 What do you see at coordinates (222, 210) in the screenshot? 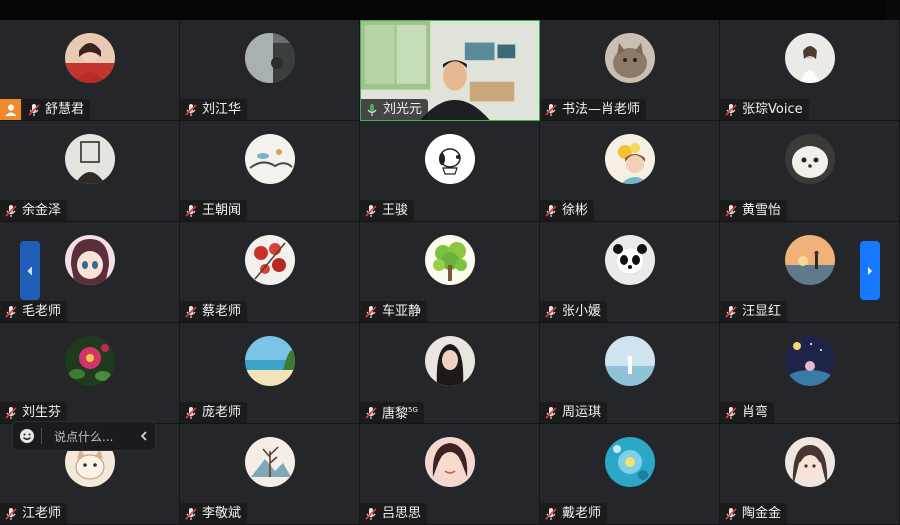
I see `participant-name: 王朝闻` at bounding box center [222, 210].